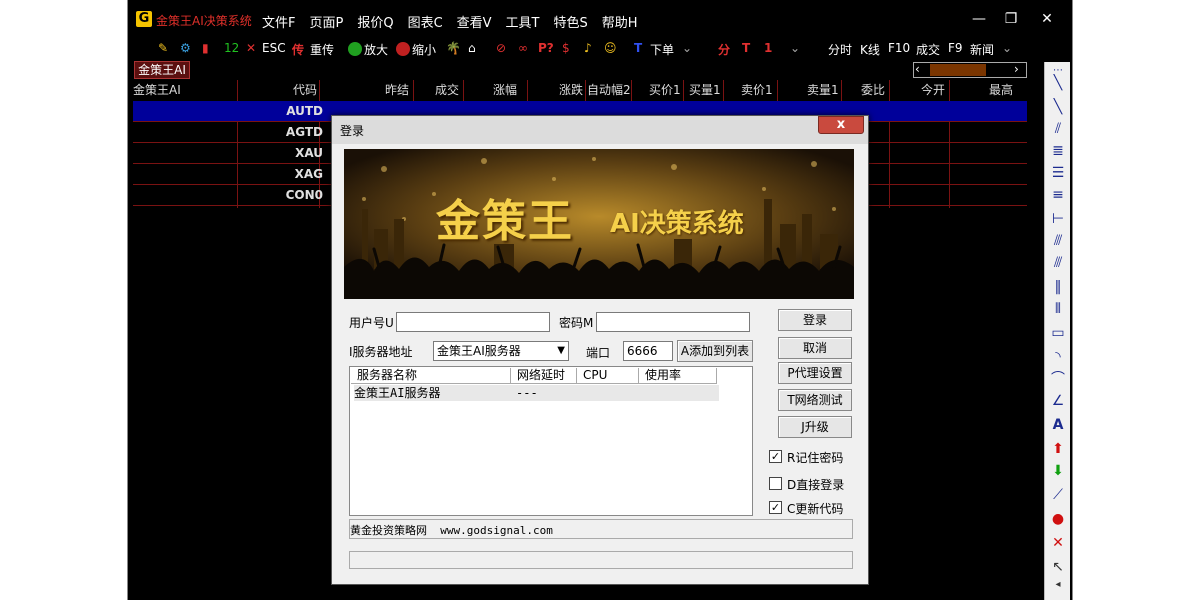 The image size is (1200, 600). What do you see at coordinates (501, 48) in the screenshot?
I see `ban-icon: ⊘` at bounding box center [501, 48].